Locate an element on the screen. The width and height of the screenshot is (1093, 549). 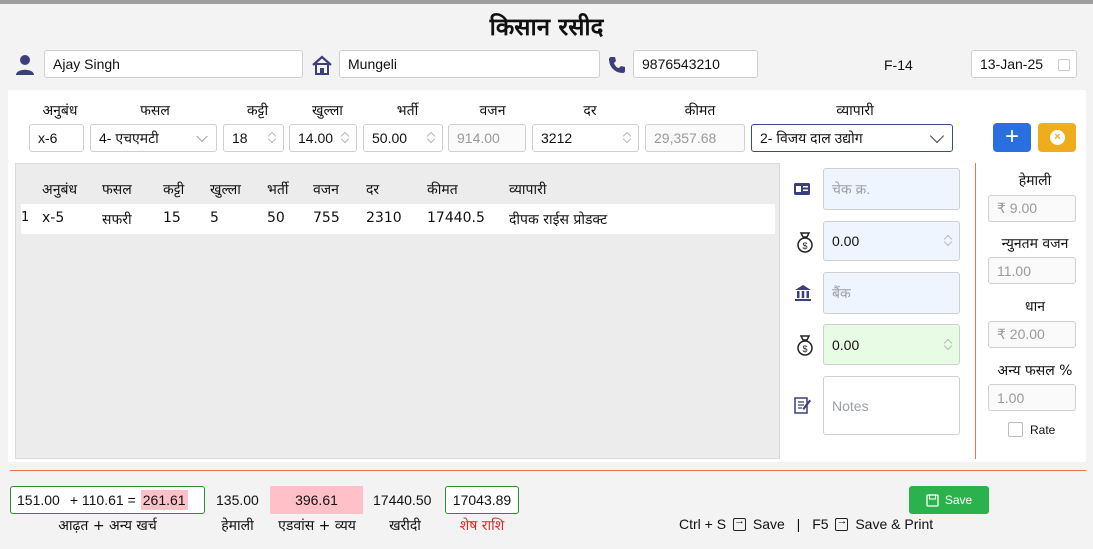
aadhat-total-value: 261.61 is located at coordinates (164, 500).